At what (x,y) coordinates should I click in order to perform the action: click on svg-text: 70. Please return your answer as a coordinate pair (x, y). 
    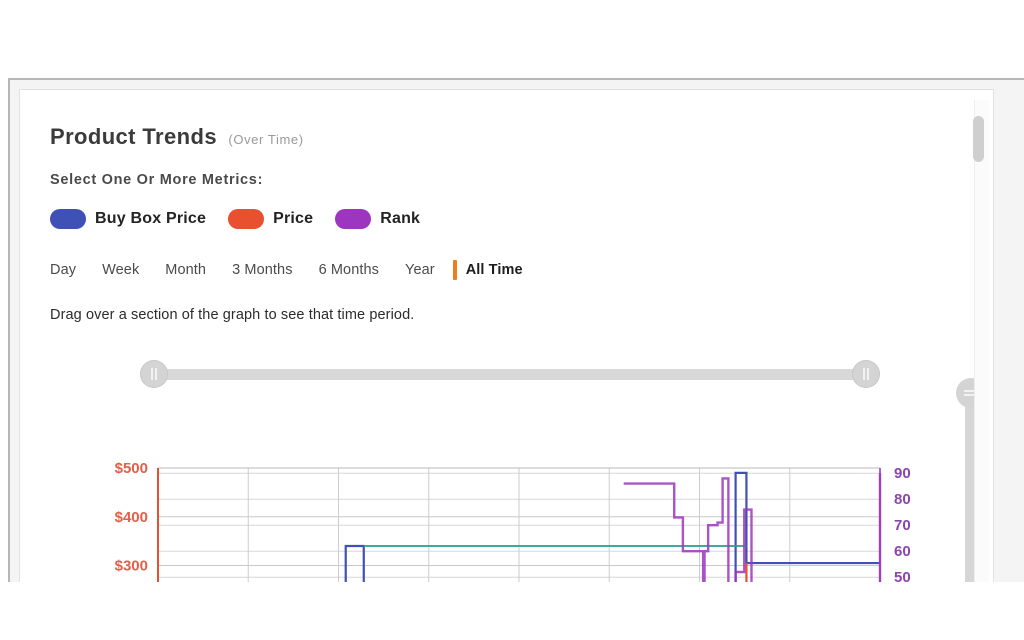
    Looking at the image, I should click on (902, 525).